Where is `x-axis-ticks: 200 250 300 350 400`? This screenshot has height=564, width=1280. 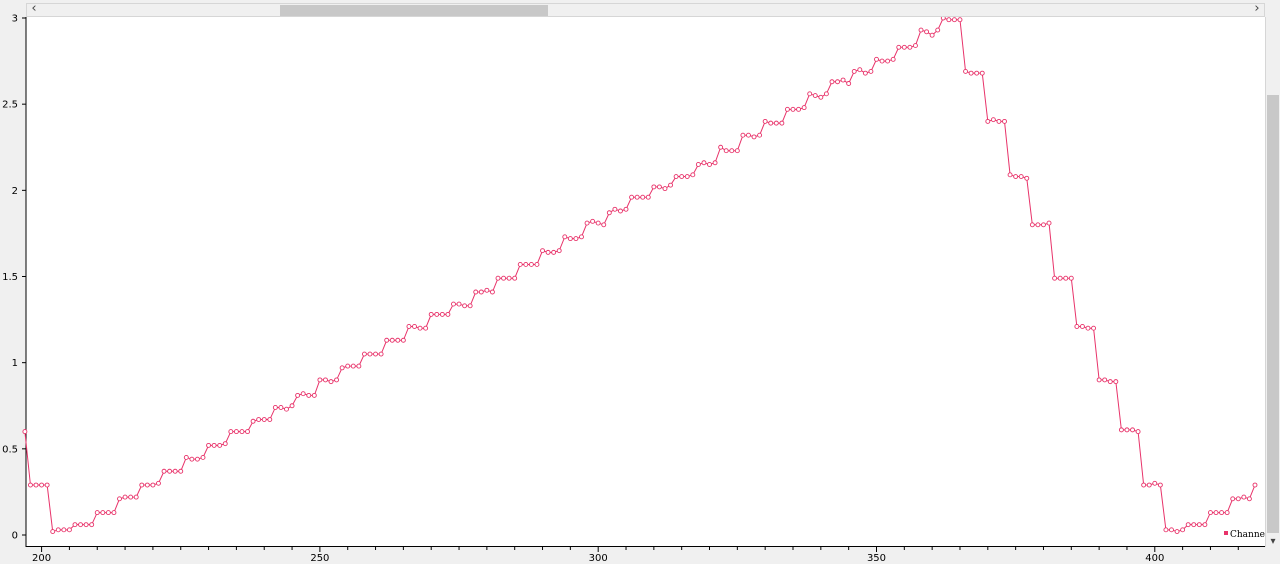 x-axis-ticks: 200 250 300 350 400 is located at coordinates (635, 555).